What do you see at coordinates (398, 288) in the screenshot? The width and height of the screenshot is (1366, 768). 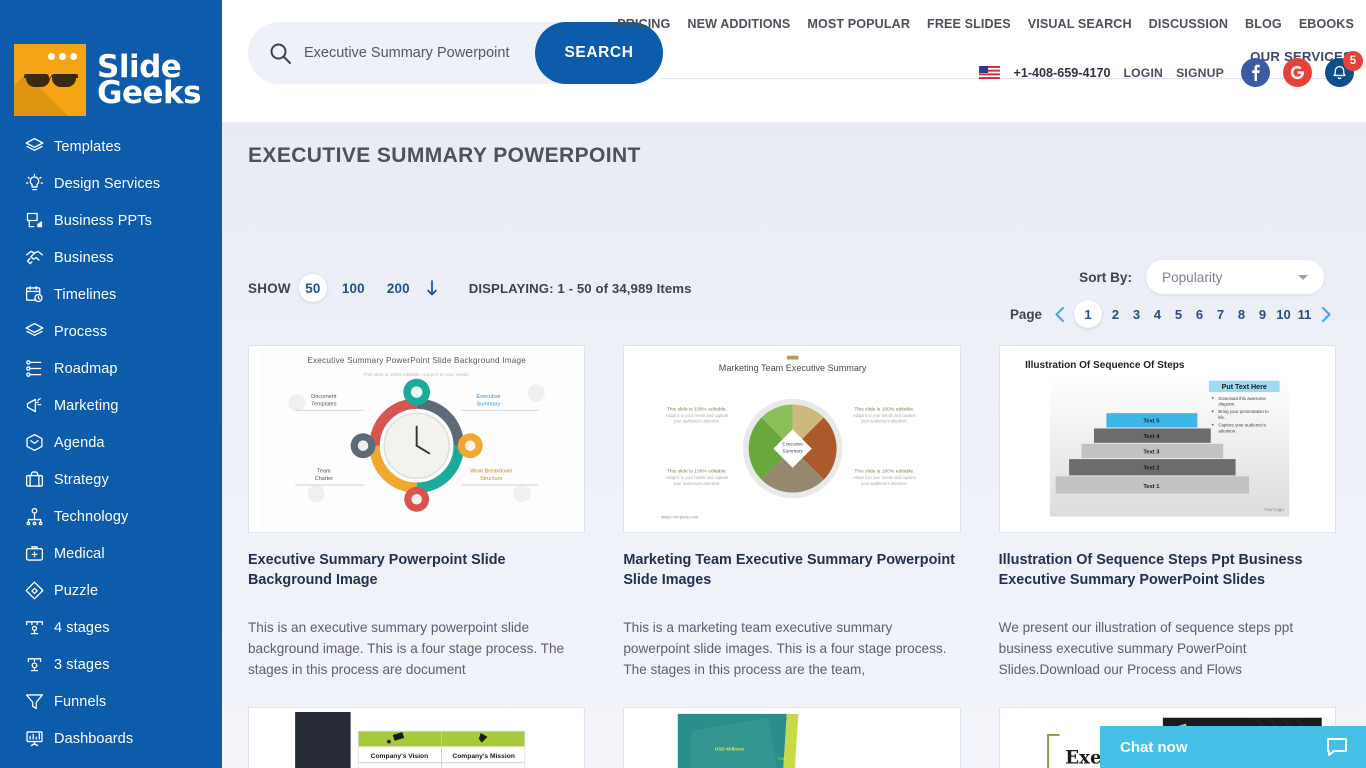 I see `show-option-200: 200` at bounding box center [398, 288].